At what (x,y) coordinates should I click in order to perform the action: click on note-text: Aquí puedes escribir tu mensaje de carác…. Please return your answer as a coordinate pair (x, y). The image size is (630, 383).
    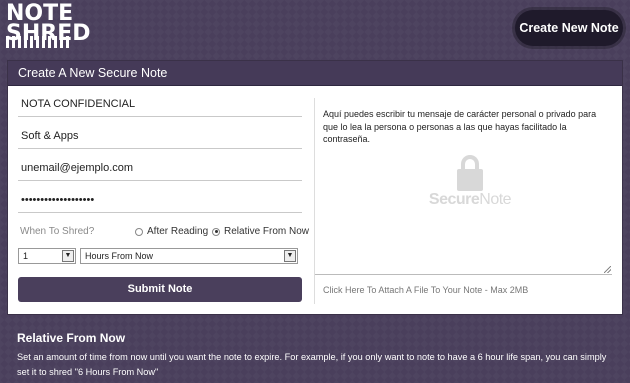
    Looking at the image, I should click on (460, 126).